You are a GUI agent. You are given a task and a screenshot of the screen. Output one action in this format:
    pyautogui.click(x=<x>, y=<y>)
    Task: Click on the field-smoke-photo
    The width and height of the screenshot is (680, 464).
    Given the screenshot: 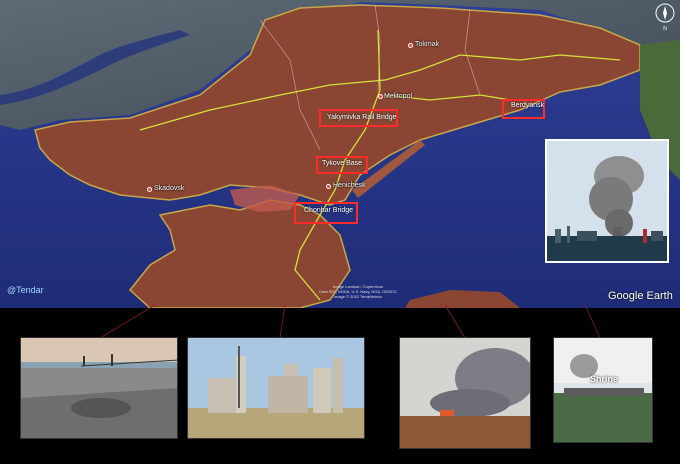 What is the action you would take?
    pyautogui.click(x=465, y=393)
    